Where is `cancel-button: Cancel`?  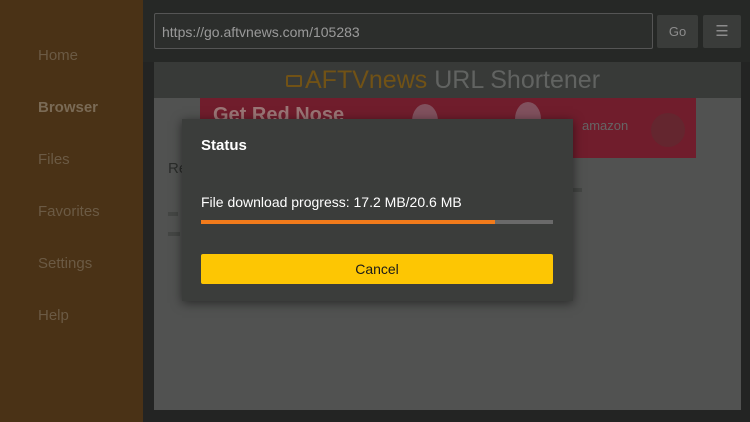
cancel-button: Cancel is located at coordinates (377, 269).